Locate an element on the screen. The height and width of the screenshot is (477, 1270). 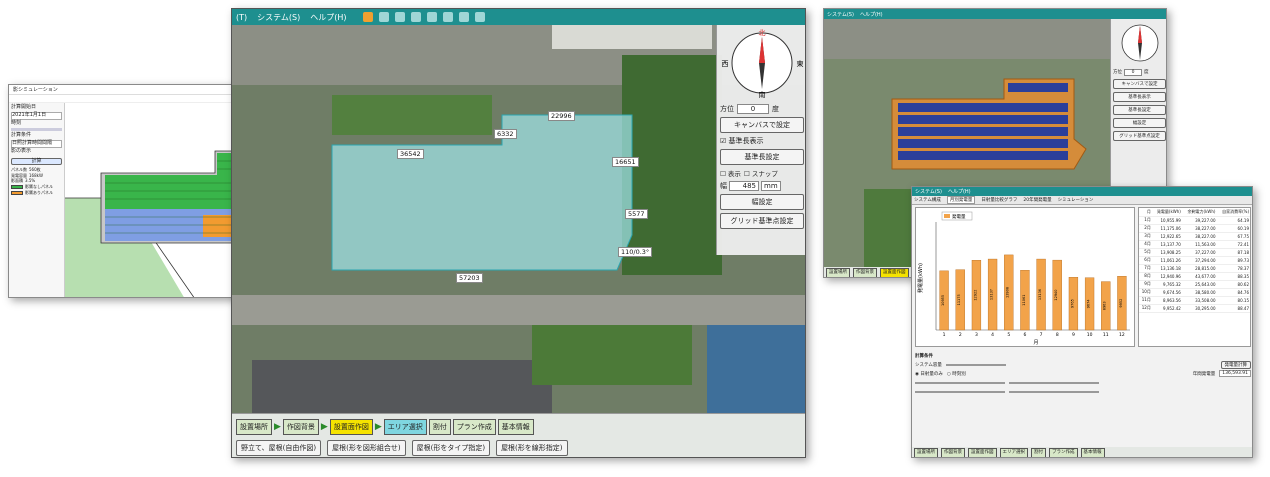
baseline-checkbox: 基準長表示 is located at coordinates (1139, 97).